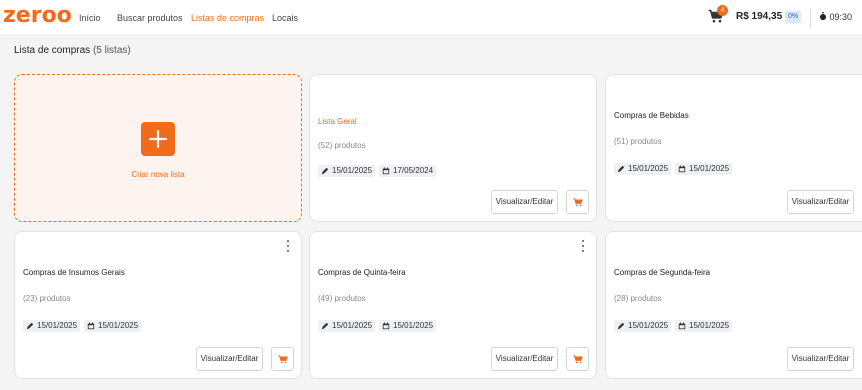 This screenshot has height=390, width=862. I want to click on list-product-count: (28) produtos, so click(638, 298).